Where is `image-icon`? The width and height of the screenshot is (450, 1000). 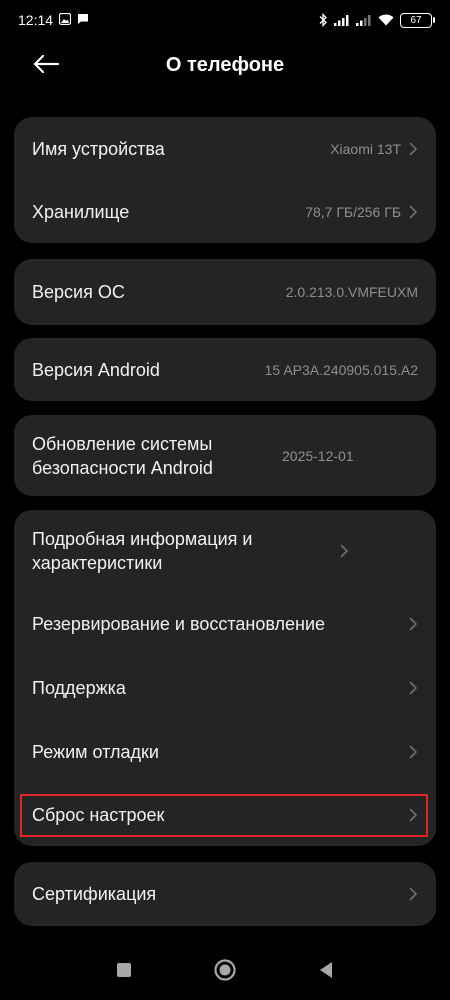 image-icon is located at coordinates (65, 20).